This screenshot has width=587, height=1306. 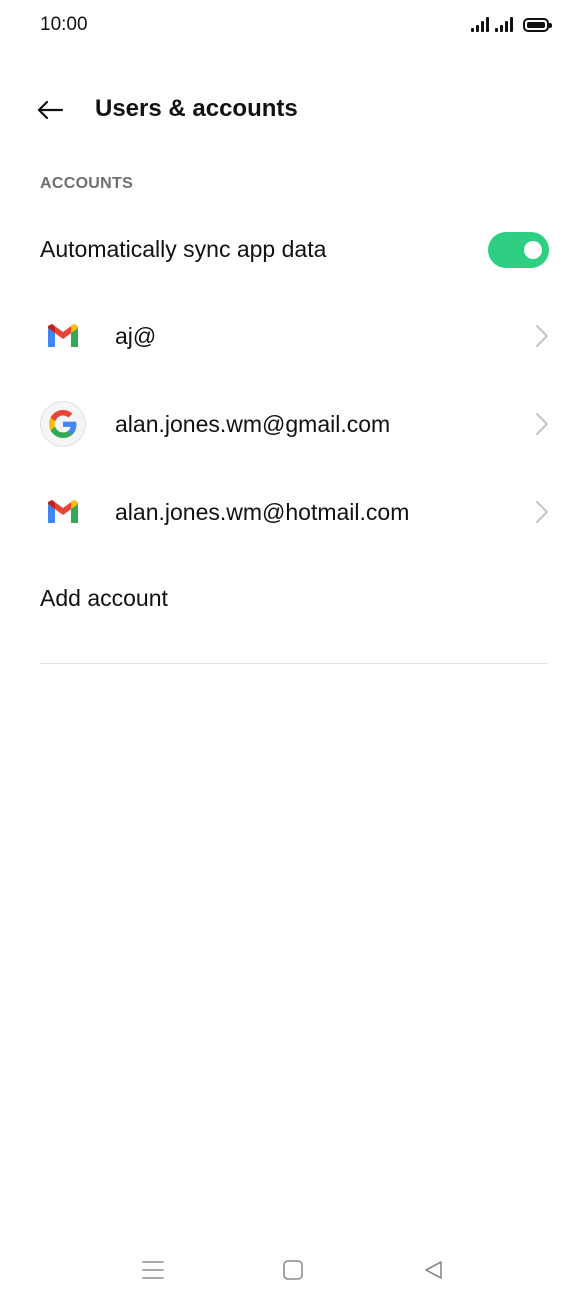 I want to click on page-title: Users & accounts, so click(x=196, y=108).